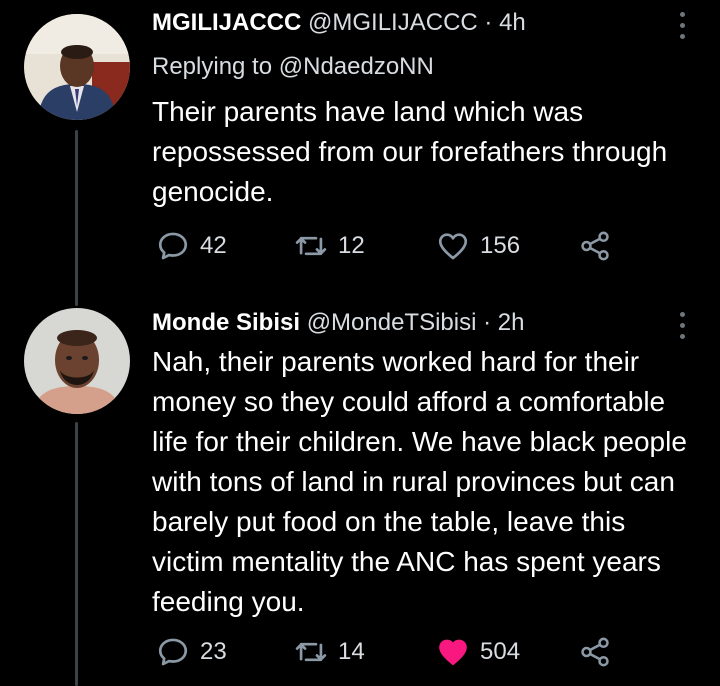 Image resolution: width=720 pixels, height=686 pixels. What do you see at coordinates (511, 322) in the screenshot?
I see `timestamp: 2h` at bounding box center [511, 322].